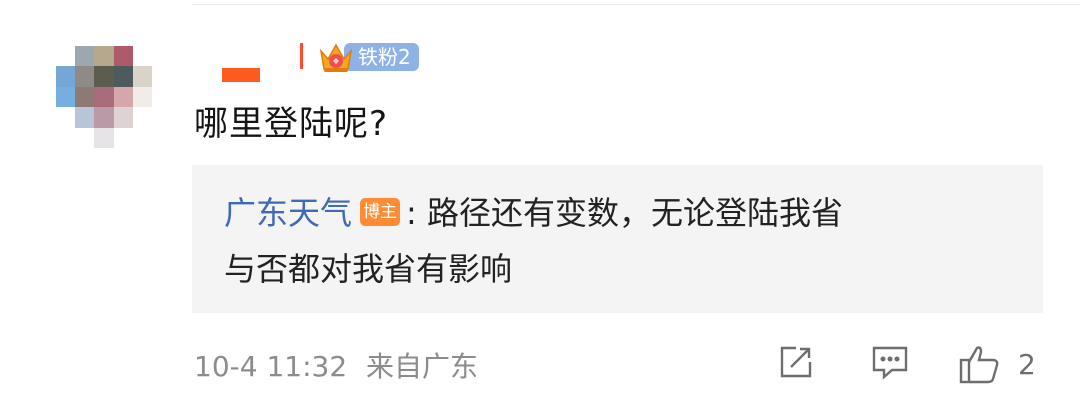  I want to click on username-divider, so click(301, 56).